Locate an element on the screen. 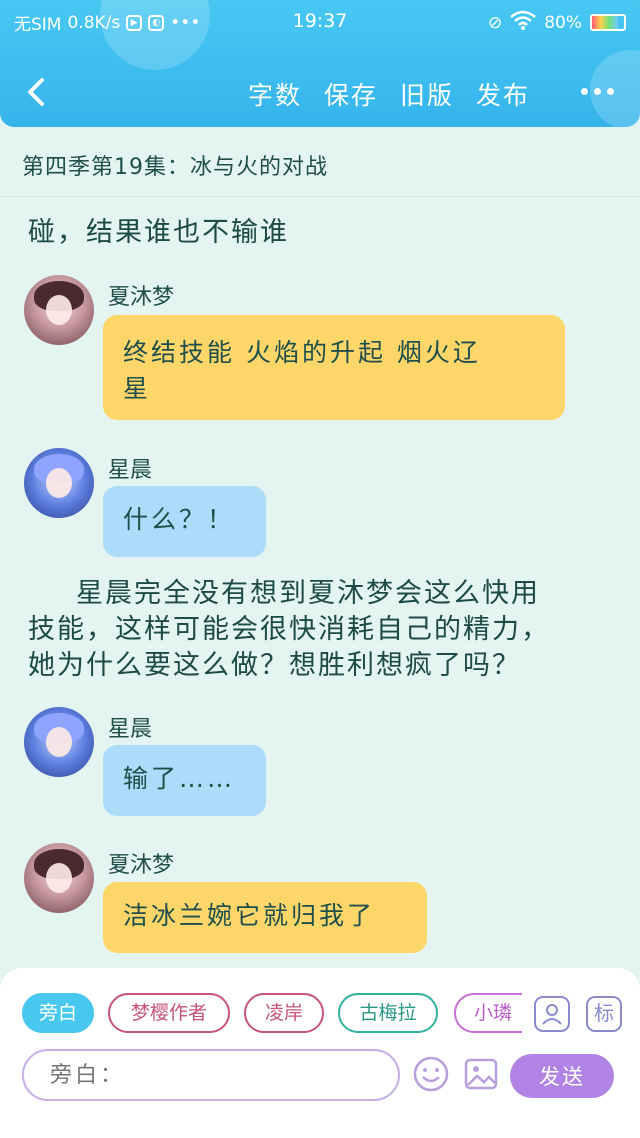  narration-input is located at coordinates (211, 1075).